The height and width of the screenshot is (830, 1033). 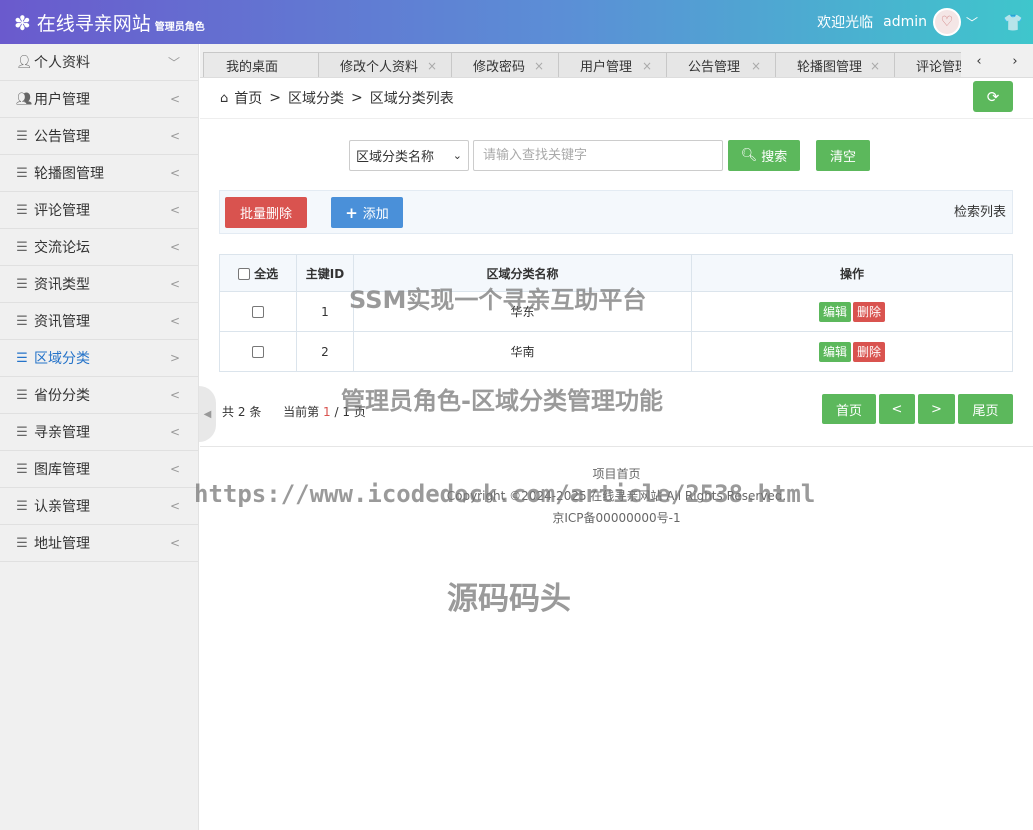 I want to click on chevron-down-icon: ⌄, so click(x=457, y=155).